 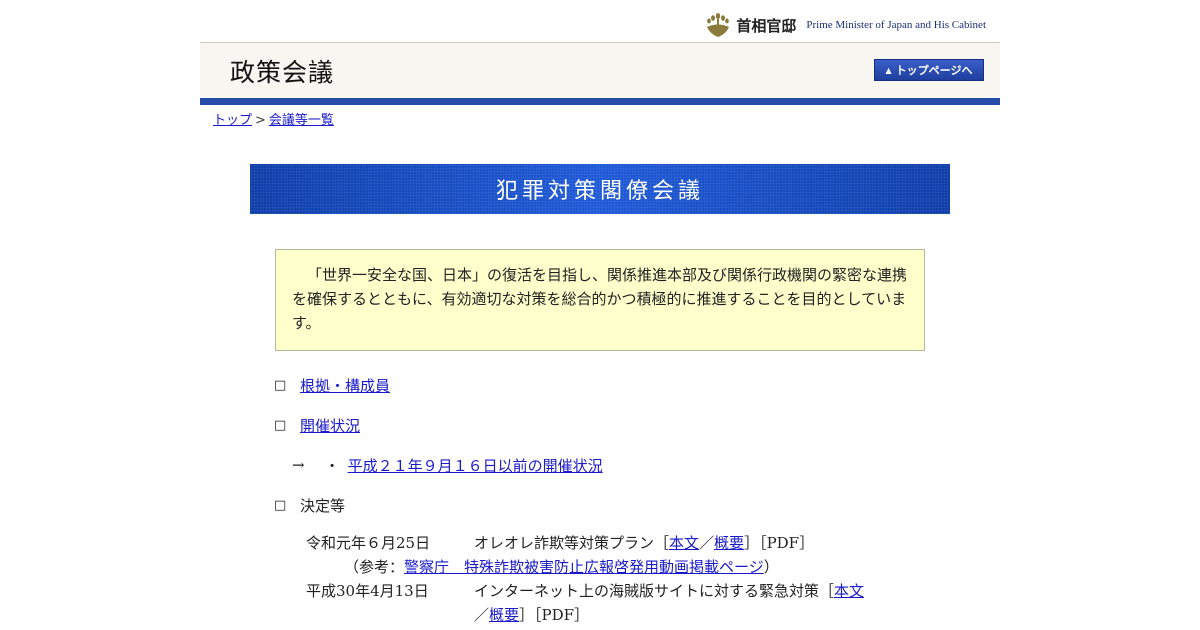 I want to click on decision-title: オレオレ詐欺等対策プラン［, so click(x=572, y=543).